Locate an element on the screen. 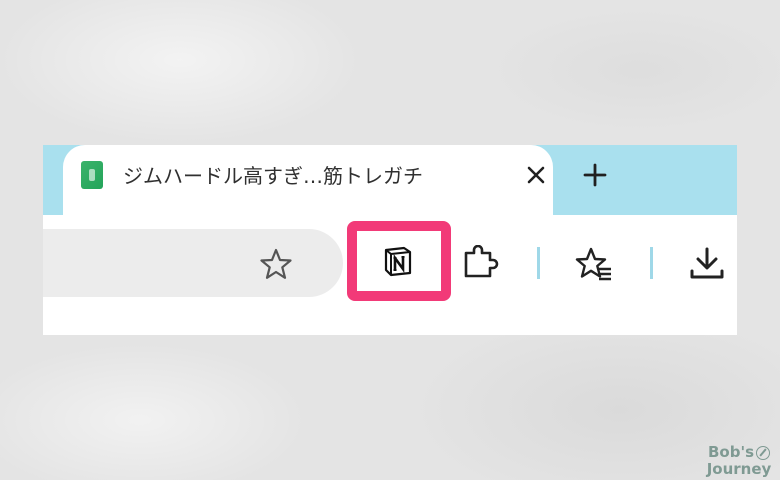  new-tab-button is located at coordinates (595, 175).